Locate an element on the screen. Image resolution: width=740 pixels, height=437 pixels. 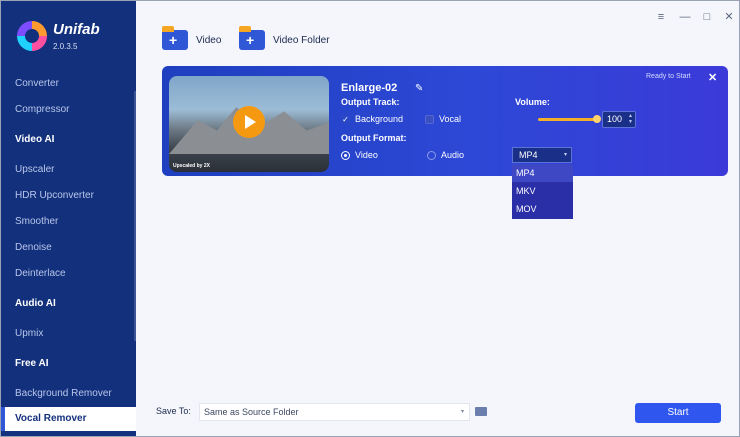
sidebar-item-deinterlace: Deinterlace is located at coordinates (68, 274).